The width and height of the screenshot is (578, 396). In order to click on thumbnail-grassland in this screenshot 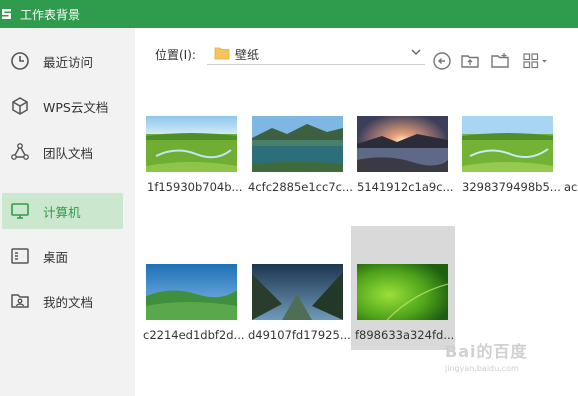, I will do `click(191, 144)`.